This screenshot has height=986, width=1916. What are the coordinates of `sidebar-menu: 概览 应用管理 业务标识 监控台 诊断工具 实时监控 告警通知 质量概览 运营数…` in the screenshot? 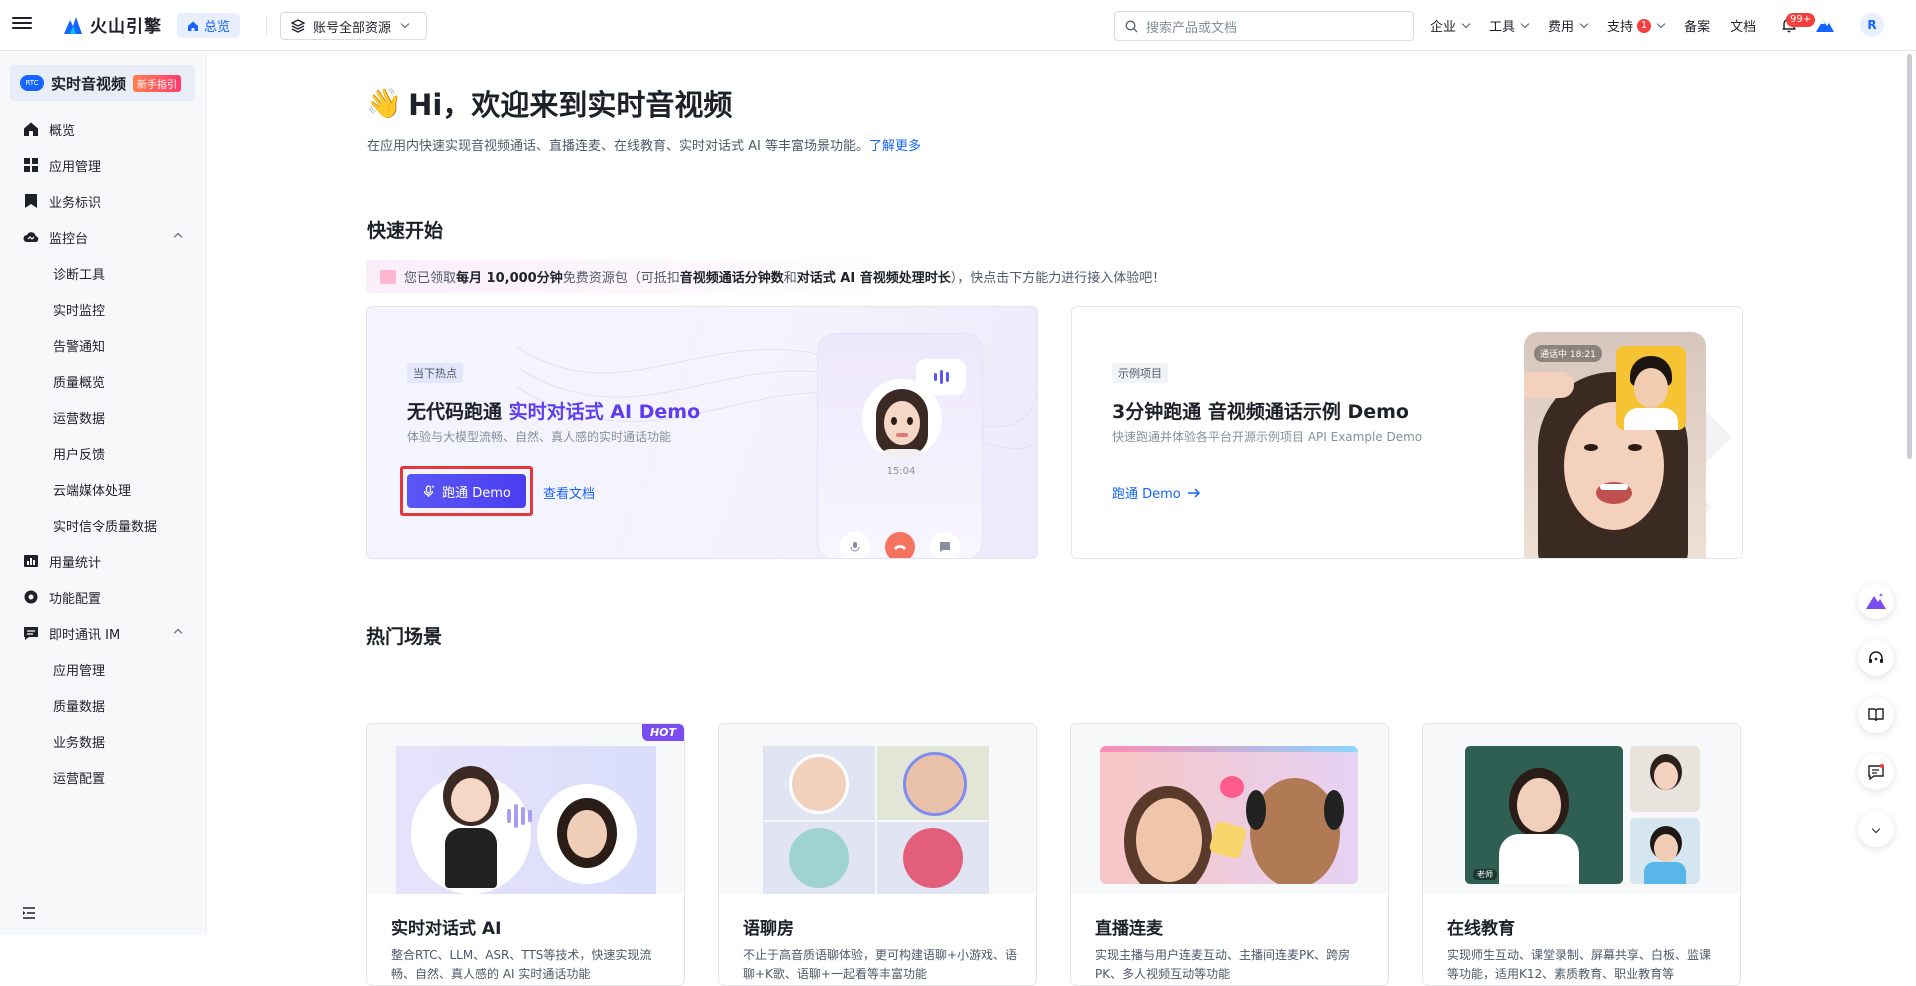 It's located at (103, 453).